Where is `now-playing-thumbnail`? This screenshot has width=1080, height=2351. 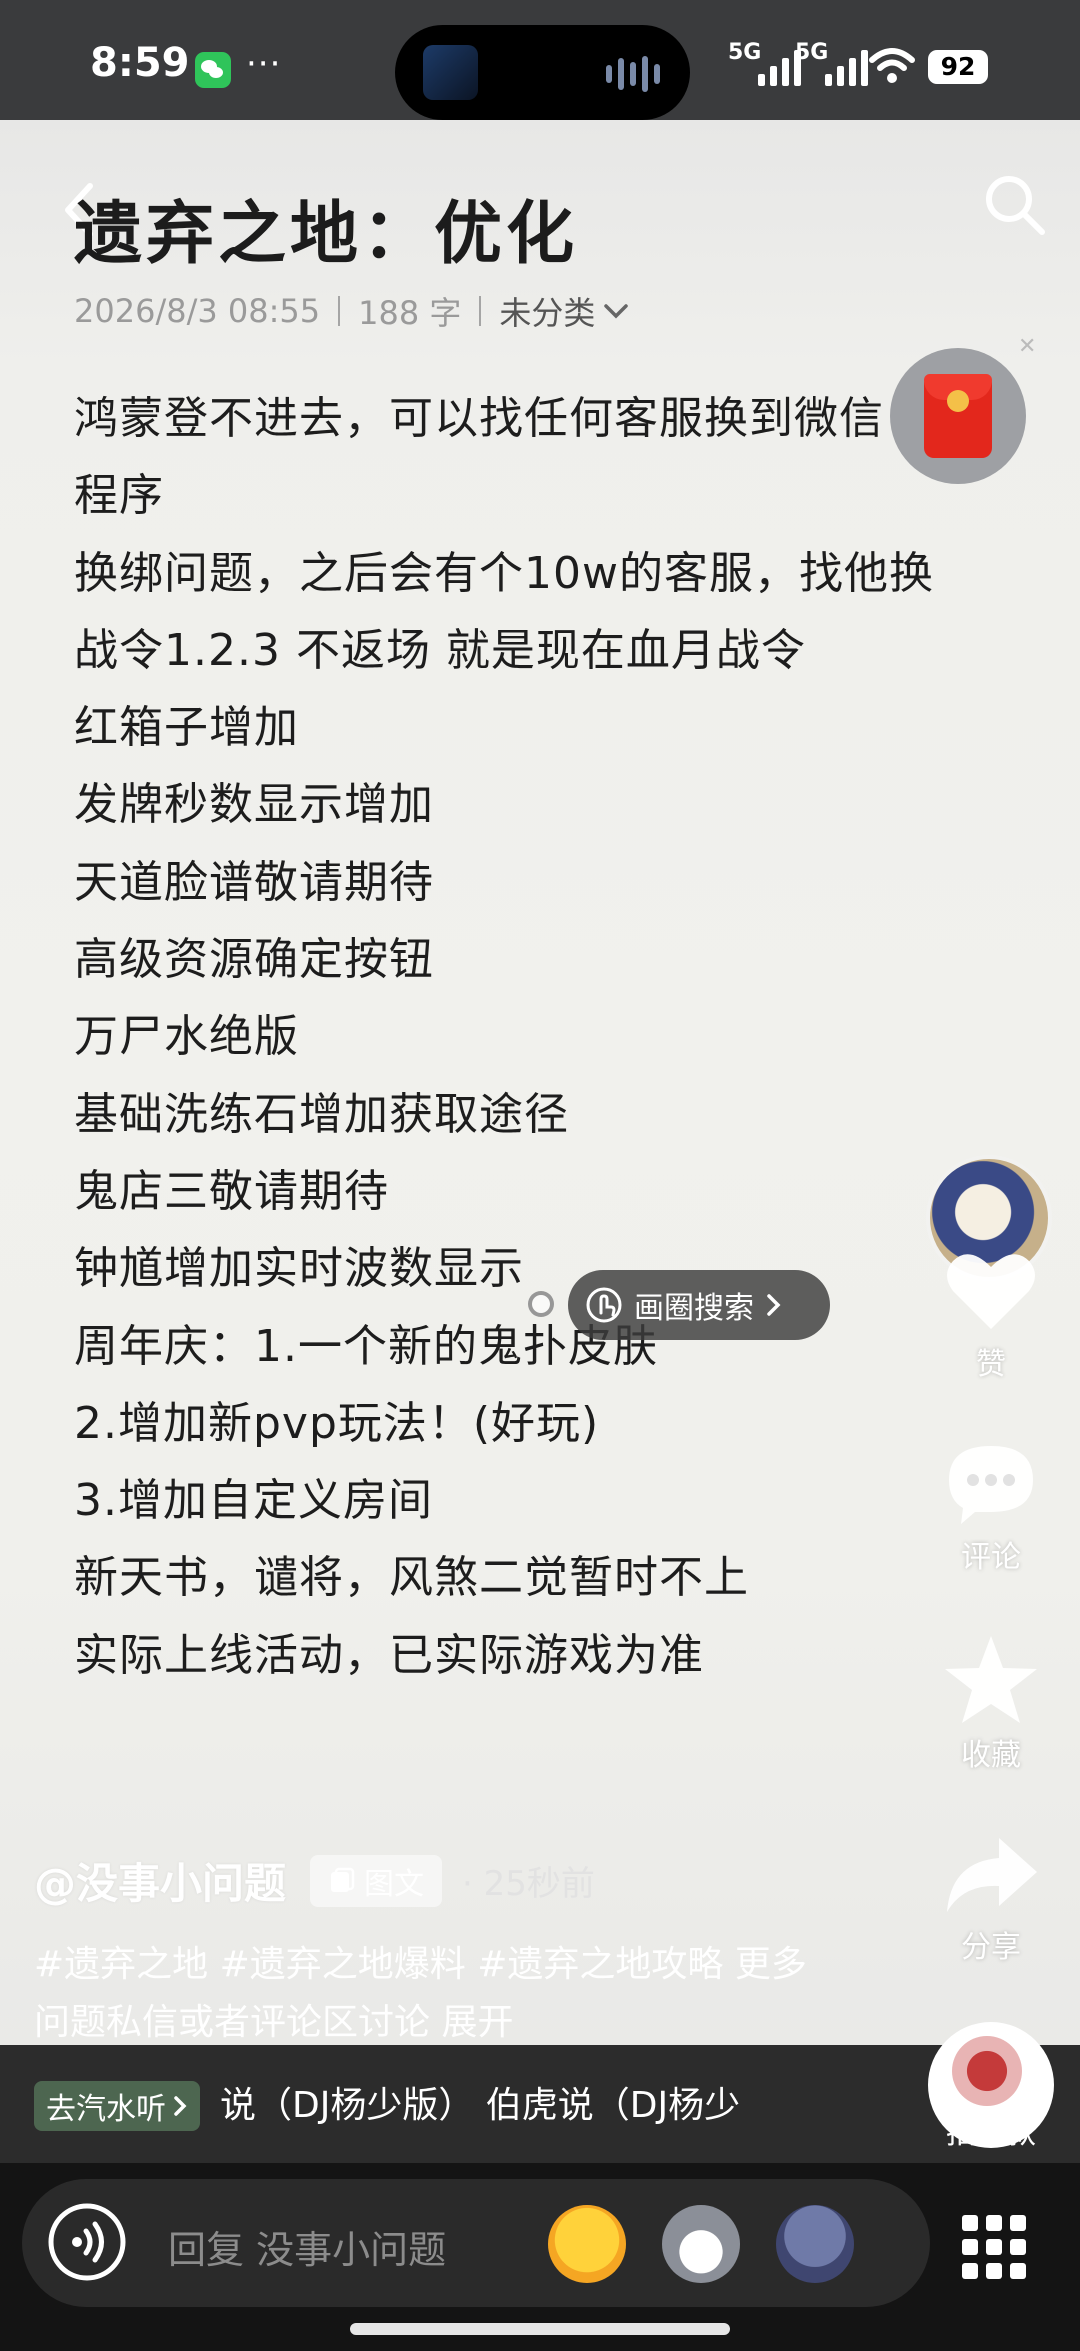 now-playing-thumbnail is located at coordinates (450, 72).